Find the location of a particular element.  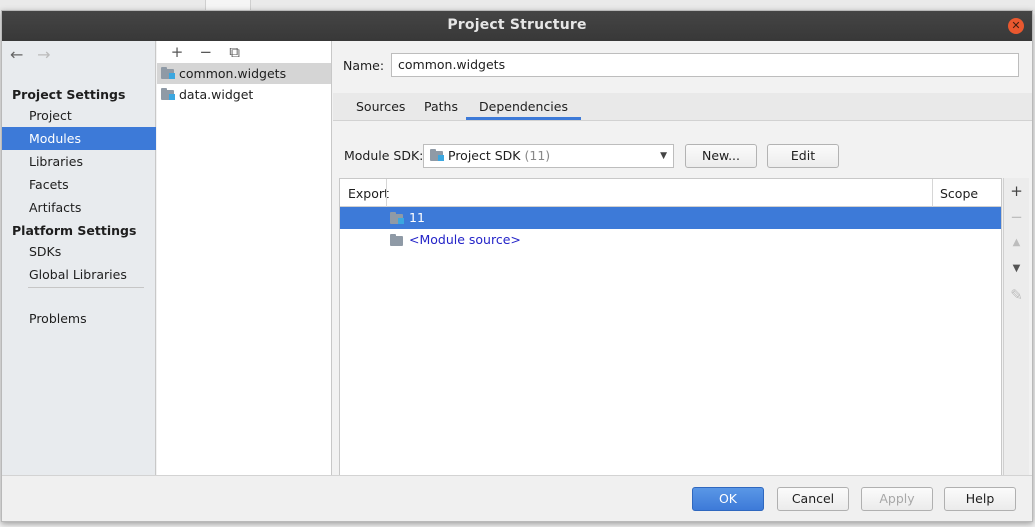

group-project-settings: Project Settings is located at coordinates (69, 94).